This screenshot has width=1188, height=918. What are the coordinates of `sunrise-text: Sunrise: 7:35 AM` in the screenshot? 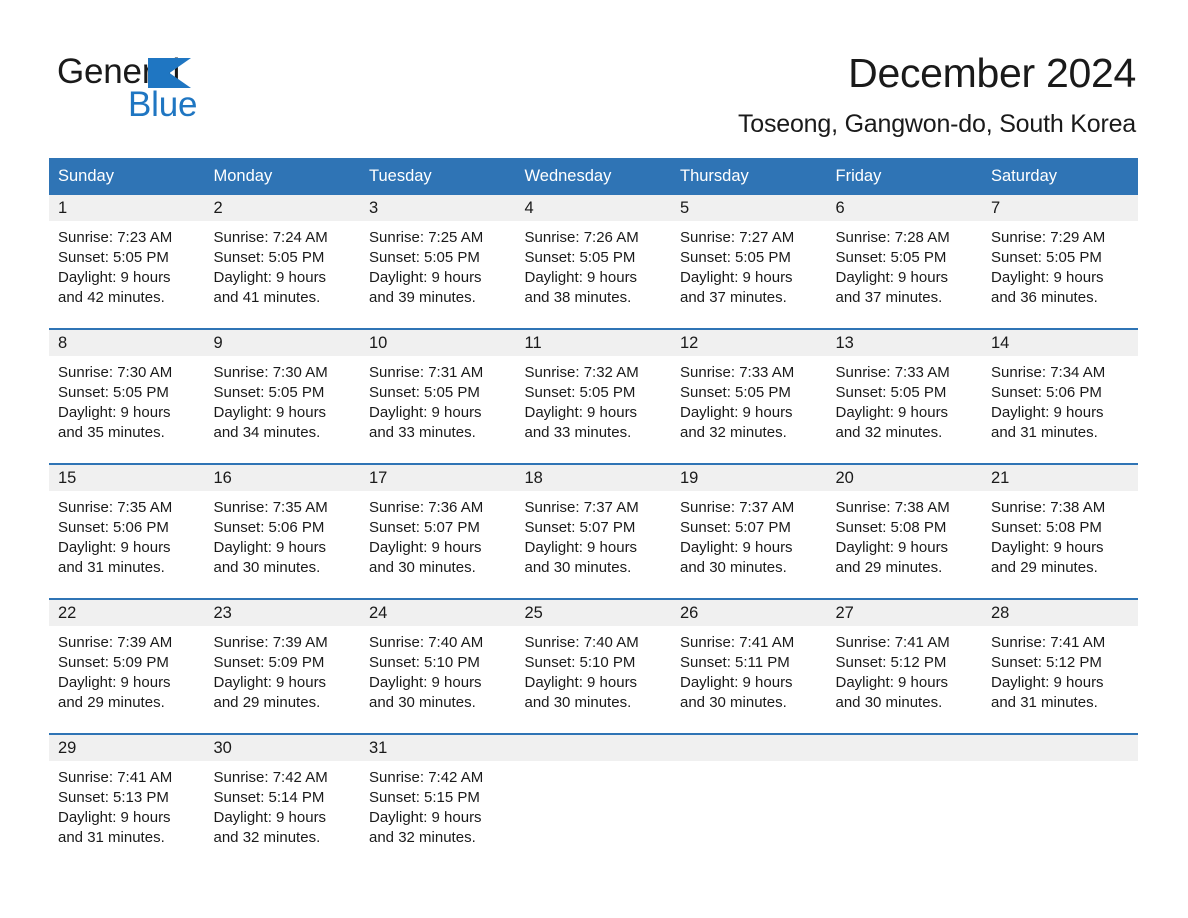 It's located at (115, 507).